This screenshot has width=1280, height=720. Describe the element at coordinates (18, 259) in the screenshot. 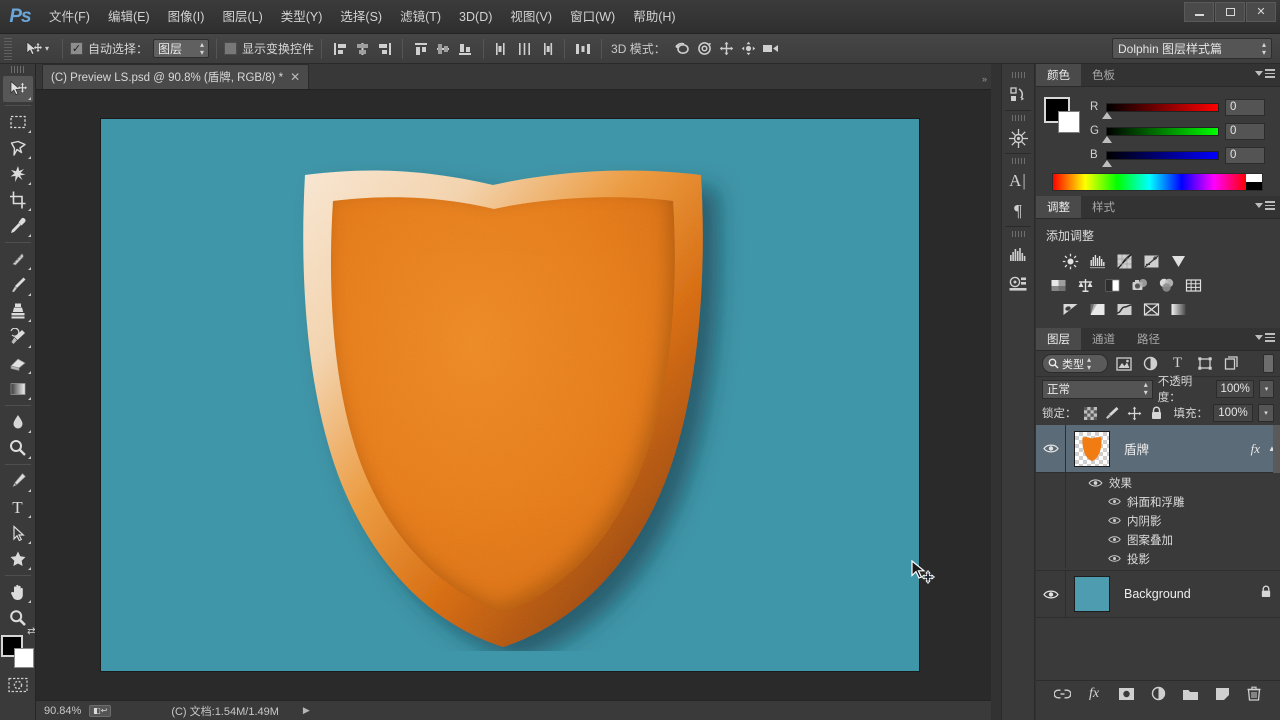

I see `spot-healing-brush-tool` at that location.